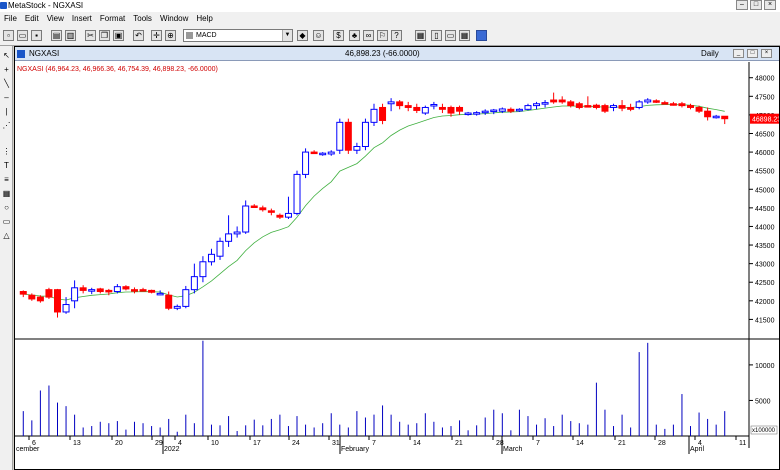 This screenshot has width=780, height=470. I want to click on time-tick-label: 21, so click(459, 443).